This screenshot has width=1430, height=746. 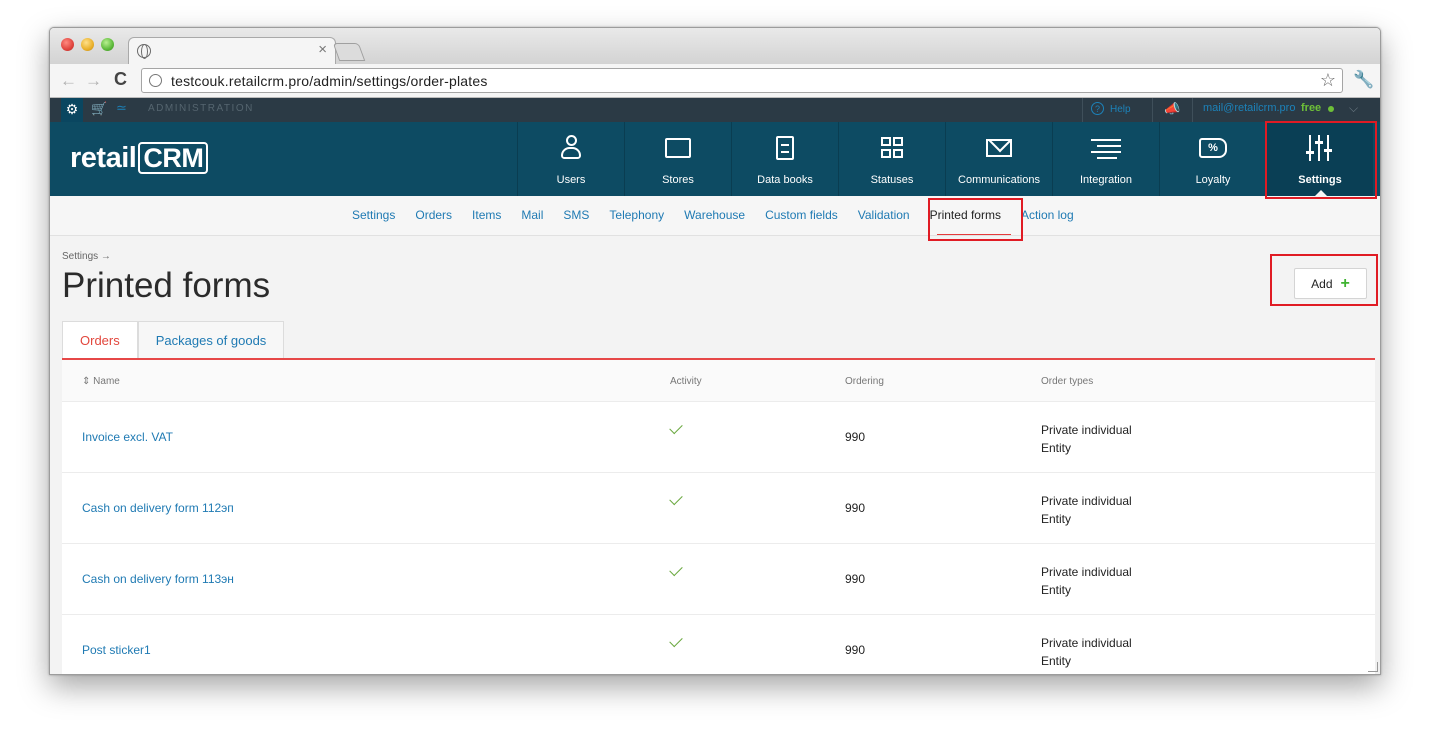 What do you see at coordinates (1120, 109) in the screenshot?
I see `help-label: Help` at bounding box center [1120, 109].